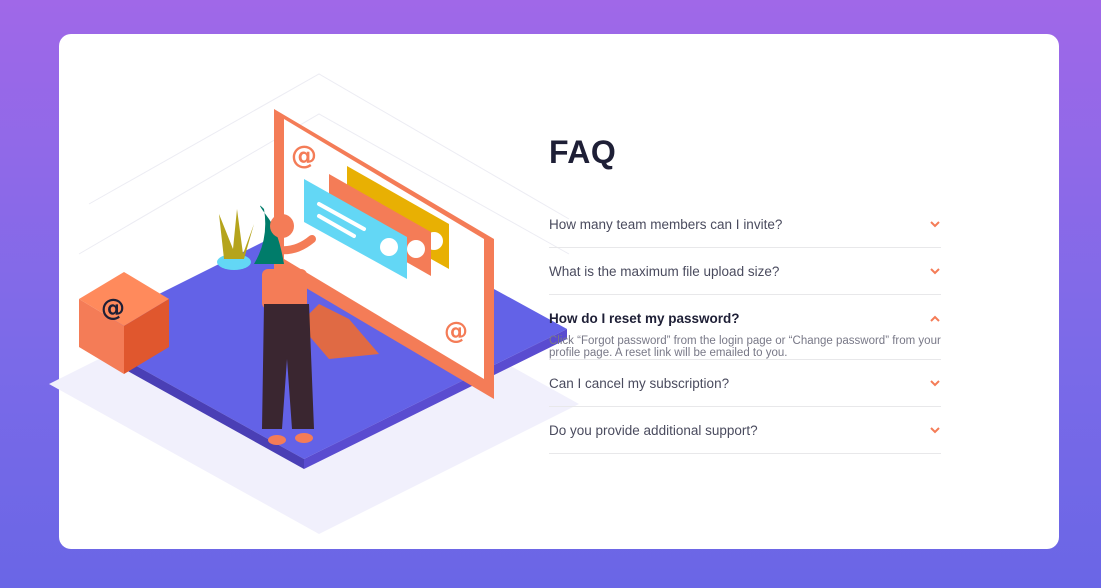 This screenshot has width=1101, height=588. I want to click on faq-item: How many team members can I invite?, so click(745, 224).